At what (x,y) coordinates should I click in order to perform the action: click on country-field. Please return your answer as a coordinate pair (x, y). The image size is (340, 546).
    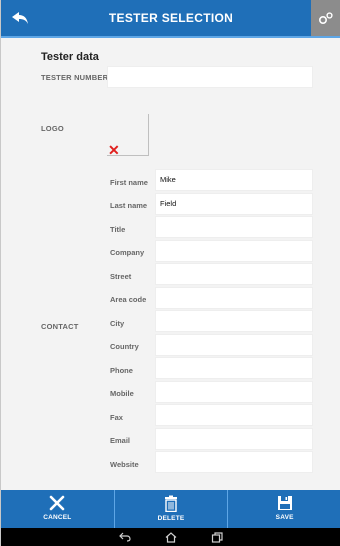
    Looking at the image, I should click on (234, 345).